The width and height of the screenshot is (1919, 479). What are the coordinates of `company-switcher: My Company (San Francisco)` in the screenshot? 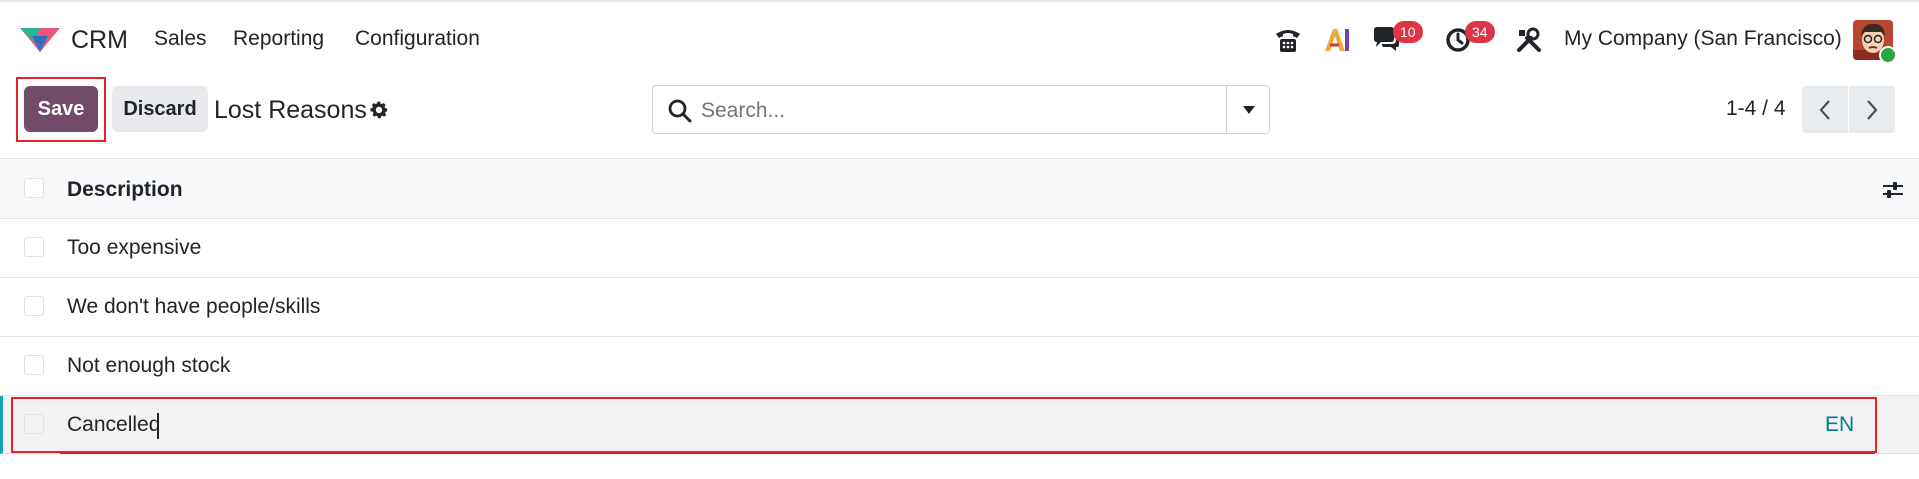 It's located at (1703, 39).